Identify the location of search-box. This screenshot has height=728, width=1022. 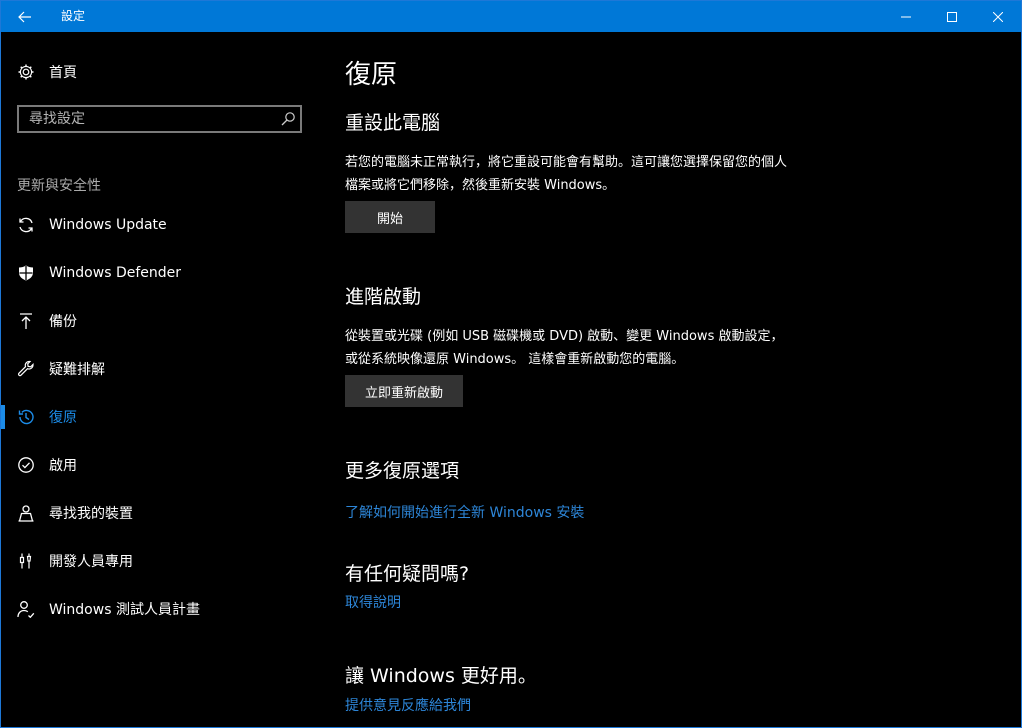
(159, 119).